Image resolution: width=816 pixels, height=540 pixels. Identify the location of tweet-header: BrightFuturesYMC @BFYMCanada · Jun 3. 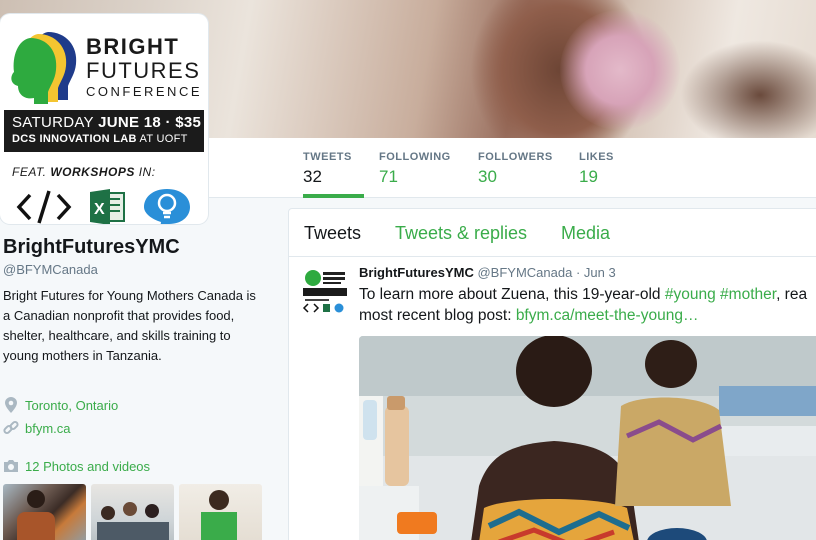
(487, 272).